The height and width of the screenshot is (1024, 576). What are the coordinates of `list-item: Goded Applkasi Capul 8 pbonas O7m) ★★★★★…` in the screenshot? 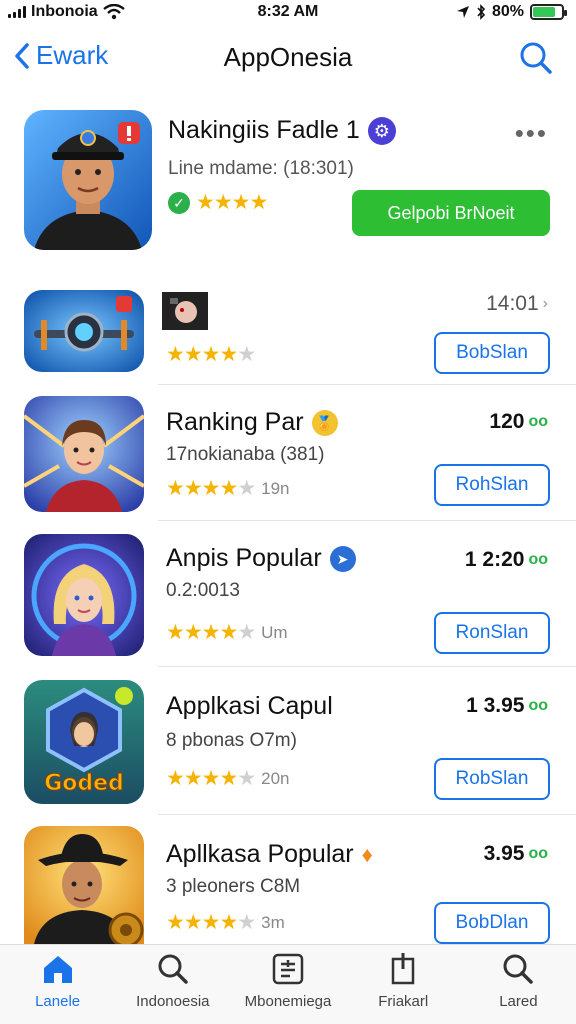 It's located at (288, 747).